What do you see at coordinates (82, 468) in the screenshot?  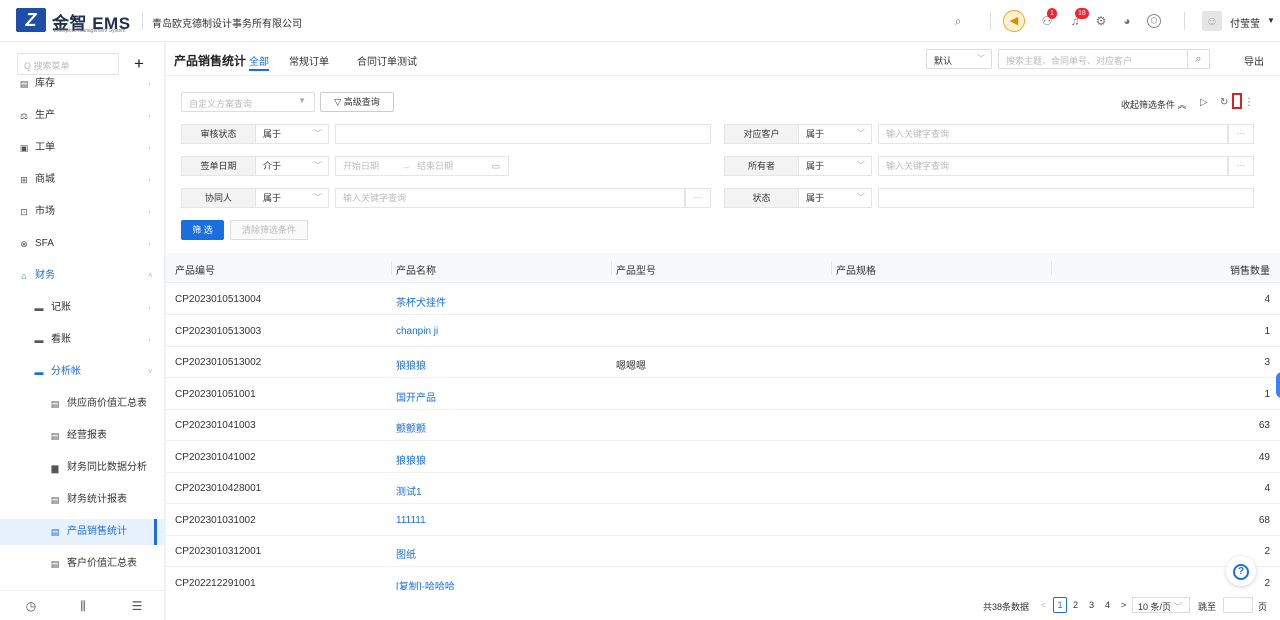 I see `sidebar-item-yoy-analysis: ▆ 财务同比数据分析` at bounding box center [82, 468].